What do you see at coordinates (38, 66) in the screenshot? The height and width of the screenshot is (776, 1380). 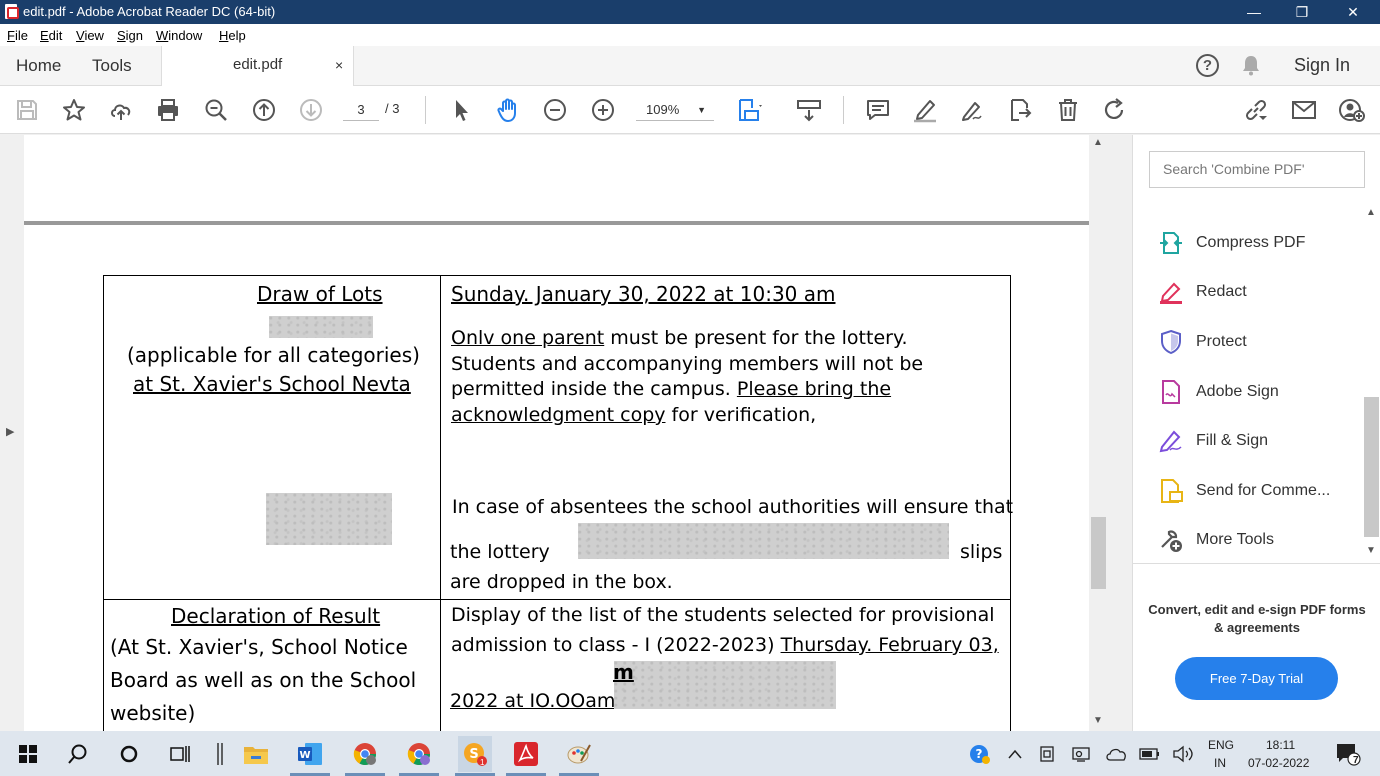 I see `tab-home: Home` at bounding box center [38, 66].